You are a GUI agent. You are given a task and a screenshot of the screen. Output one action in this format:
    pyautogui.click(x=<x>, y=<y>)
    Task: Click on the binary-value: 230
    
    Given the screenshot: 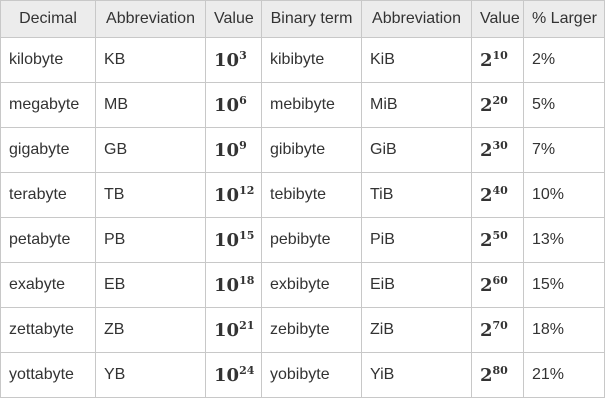 What is the action you would take?
    pyautogui.click(x=497, y=150)
    